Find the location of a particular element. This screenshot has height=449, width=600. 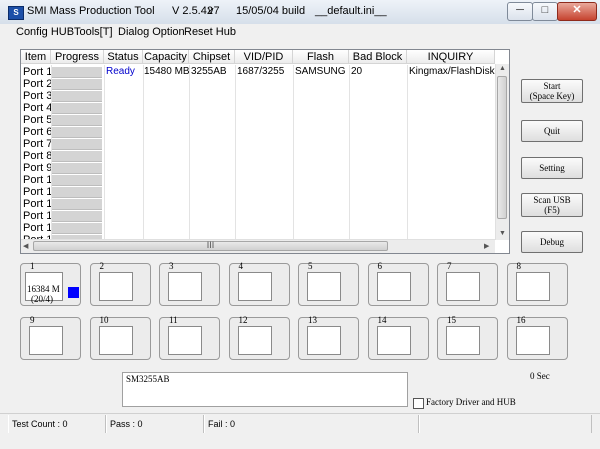

port-name: Port 1 is located at coordinates (37, 72).